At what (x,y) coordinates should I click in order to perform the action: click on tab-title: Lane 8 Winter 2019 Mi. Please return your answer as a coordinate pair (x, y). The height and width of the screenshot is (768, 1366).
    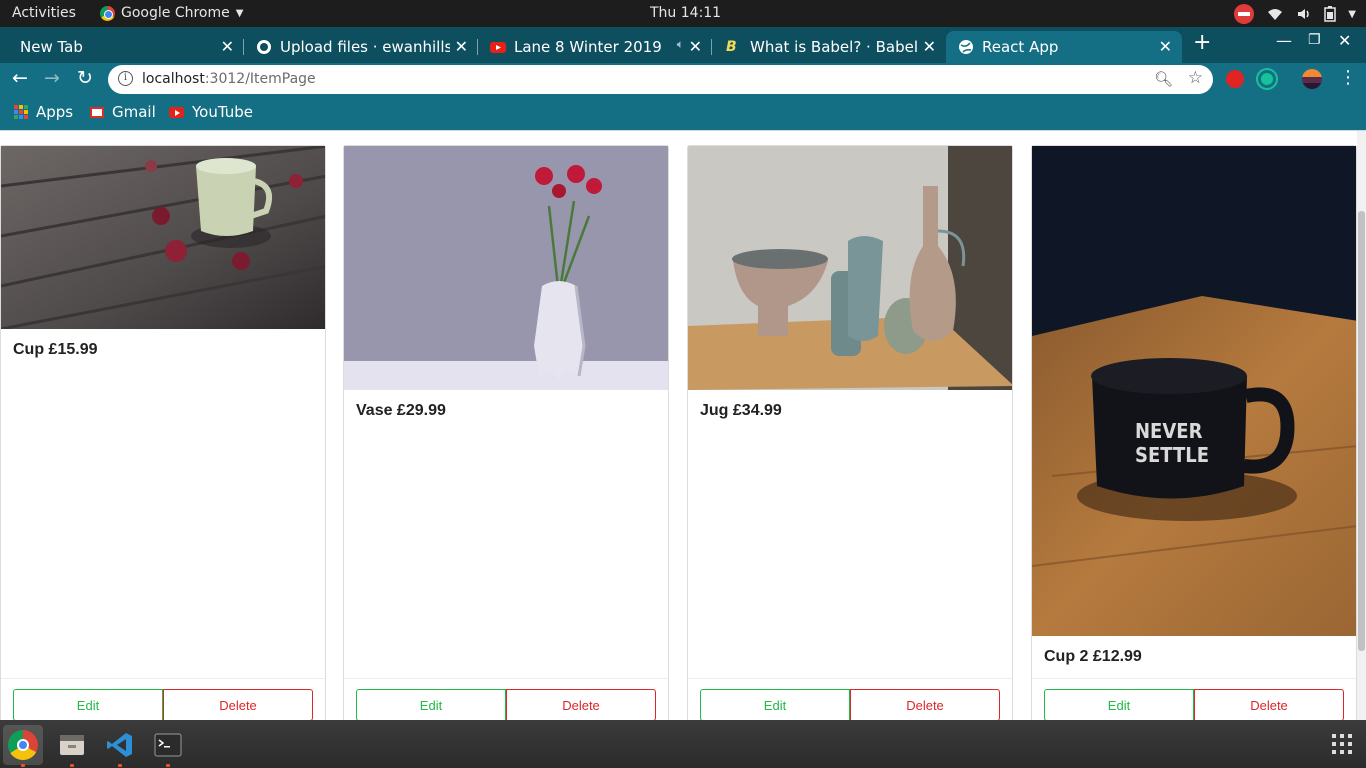
    Looking at the image, I should click on (589, 47).